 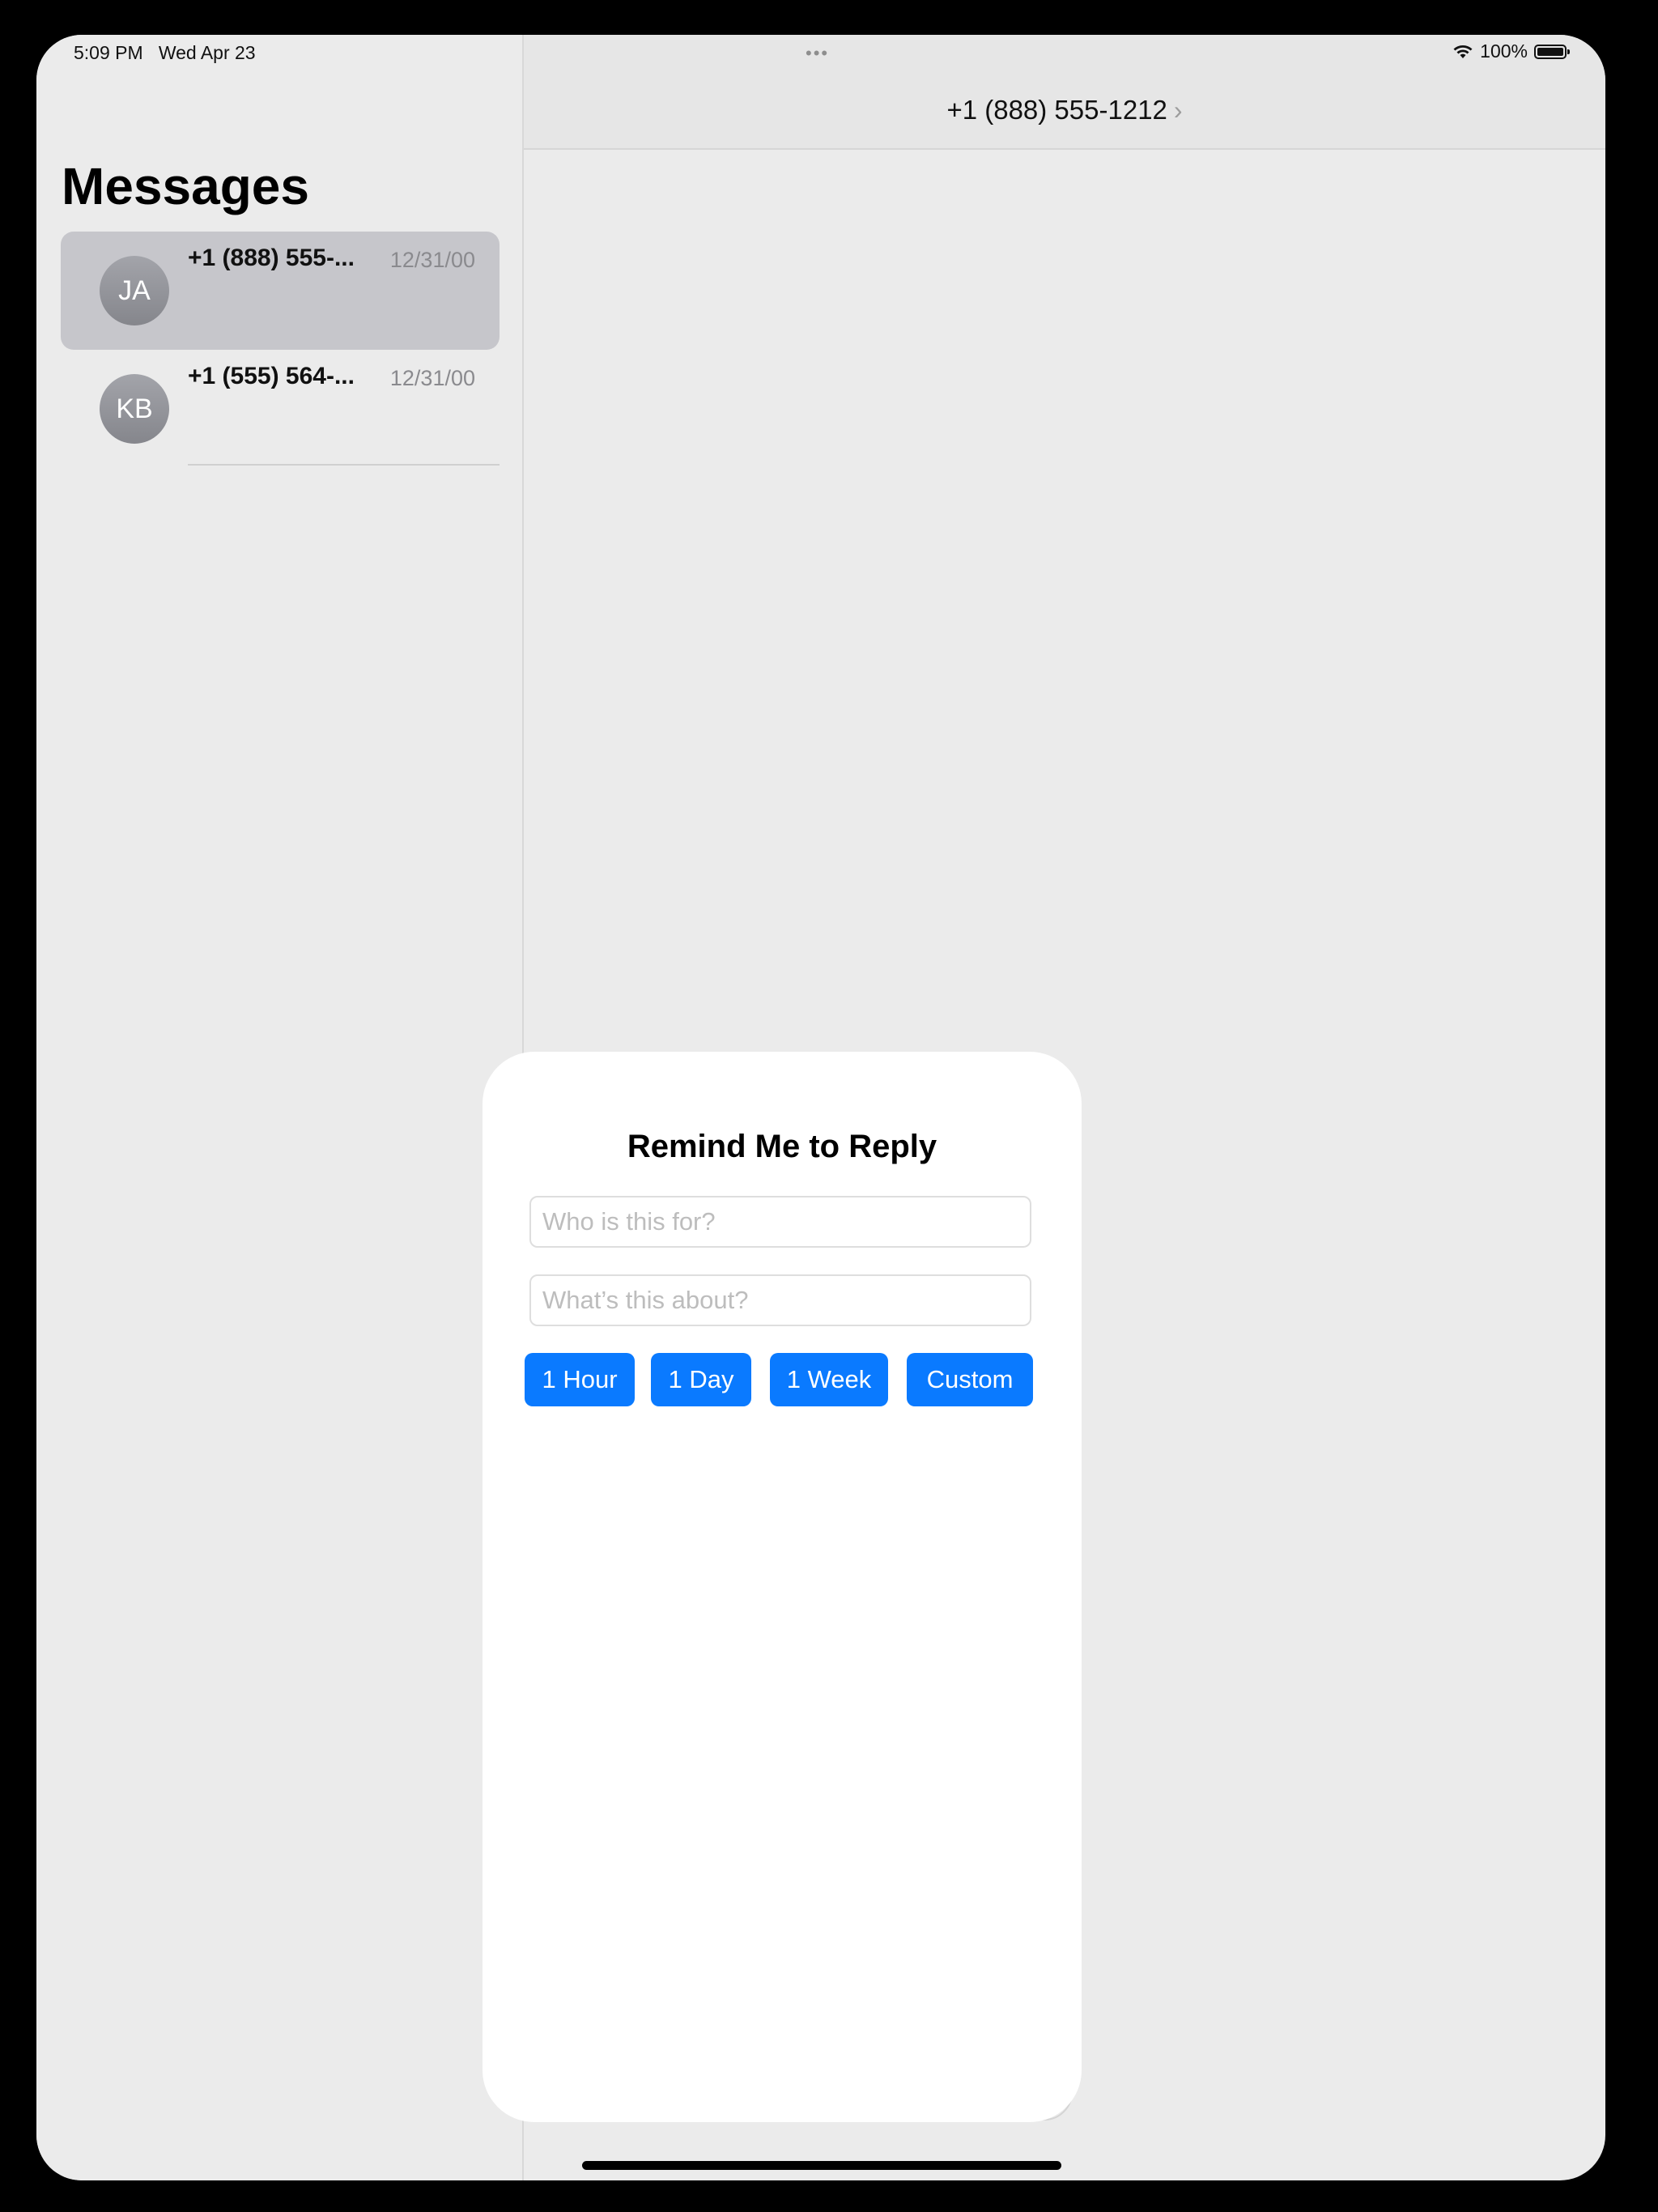 I want to click on conversation-item-ja: JA +1 (888) 555-... 12/31/00, so click(x=280, y=291).